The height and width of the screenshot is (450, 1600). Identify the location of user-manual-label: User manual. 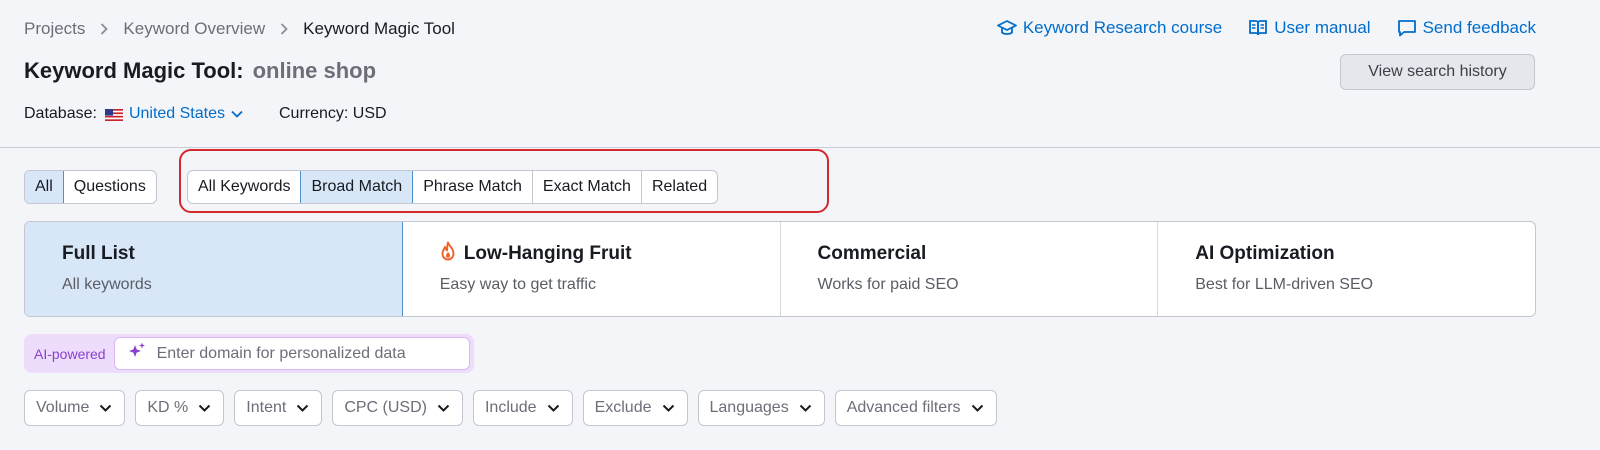
(1322, 27).